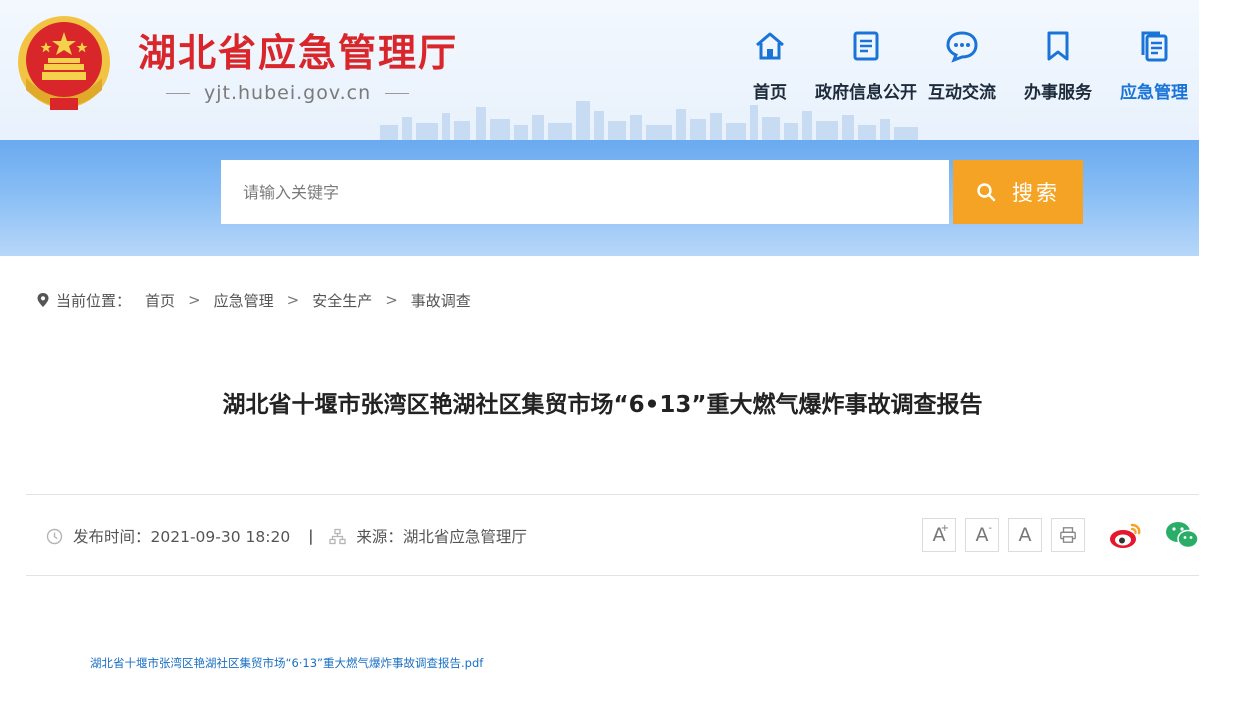  Describe the element at coordinates (182, 537) in the screenshot. I see `publish-time: 发布时间：2021-09-30 18:20` at that location.